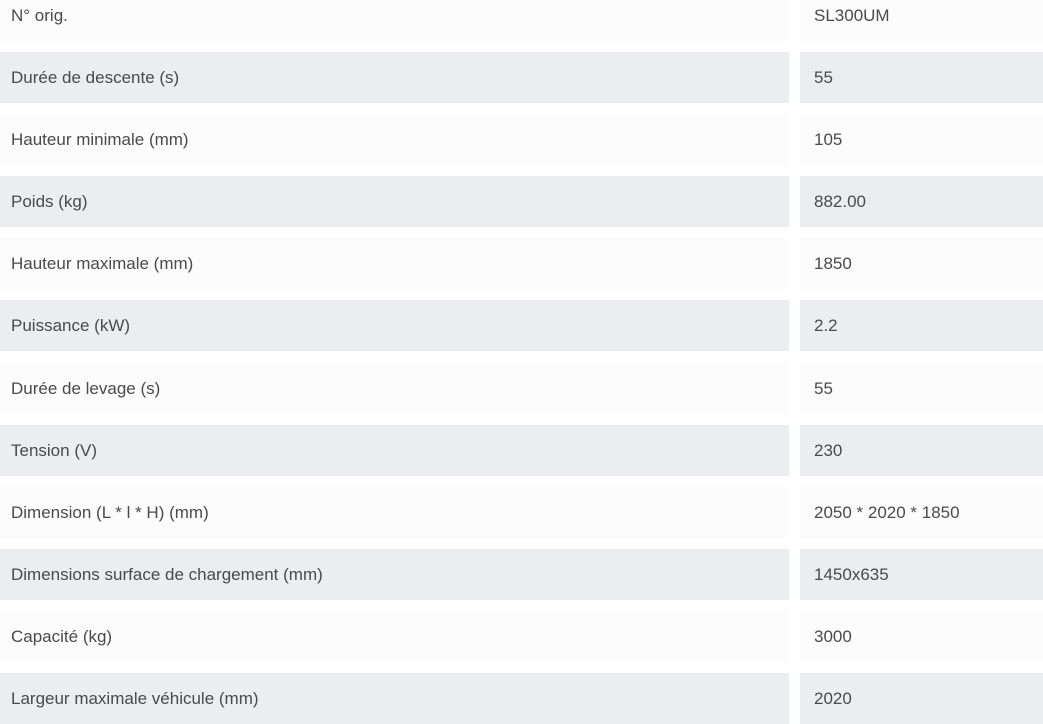 The width and height of the screenshot is (1043, 724). I want to click on spec-row: Poids (kg) 882.00, so click(521, 201).